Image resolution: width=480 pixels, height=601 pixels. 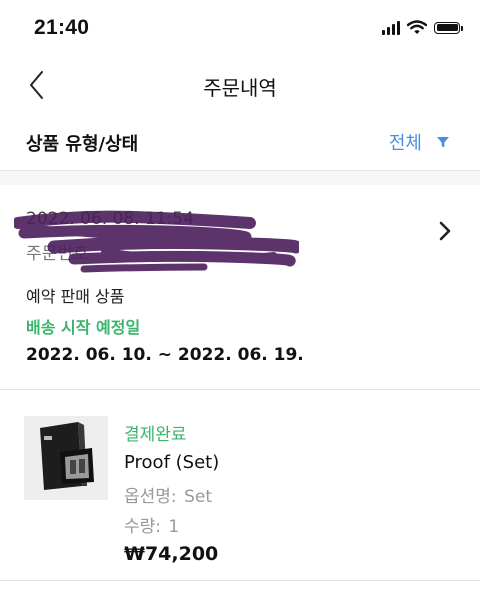 I want to click on product-thumbnail, so click(x=66, y=458).